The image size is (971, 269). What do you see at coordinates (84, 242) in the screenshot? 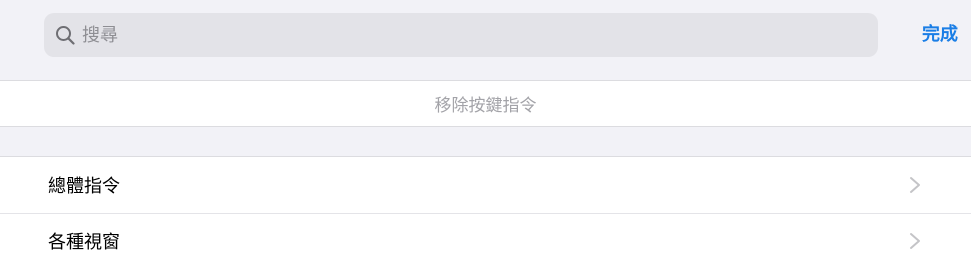
I see `list-item-label: 各種視窗` at bounding box center [84, 242].